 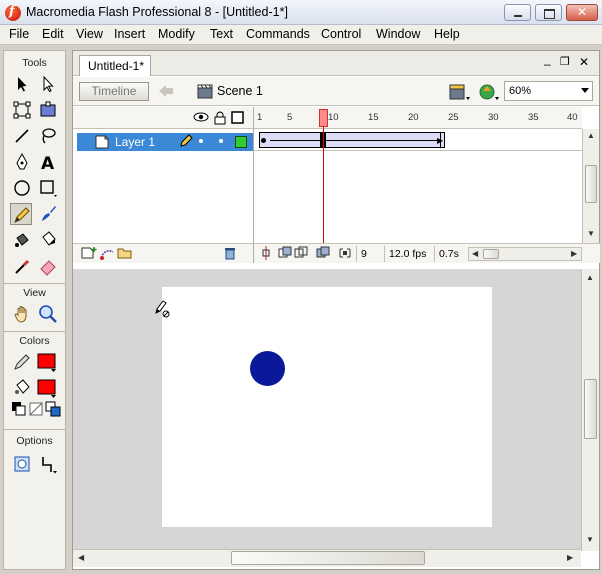 What do you see at coordinates (220, 119) in the screenshot?
I see `lock-icon` at bounding box center [220, 119].